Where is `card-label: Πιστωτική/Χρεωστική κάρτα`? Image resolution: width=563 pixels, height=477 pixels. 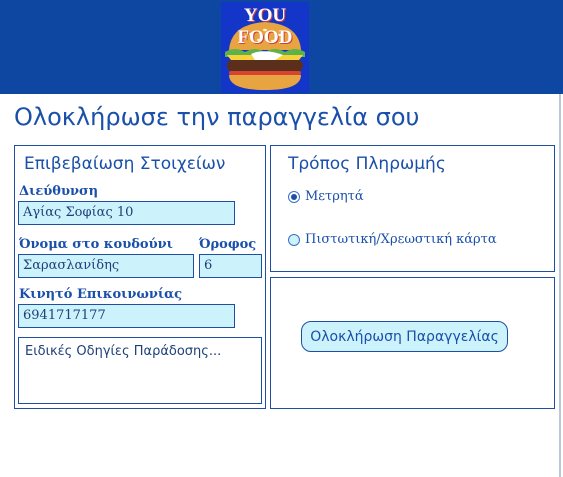
card-label: Πιστωτική/Χρεωστική κάρτα is located at coordinates (401, 239).